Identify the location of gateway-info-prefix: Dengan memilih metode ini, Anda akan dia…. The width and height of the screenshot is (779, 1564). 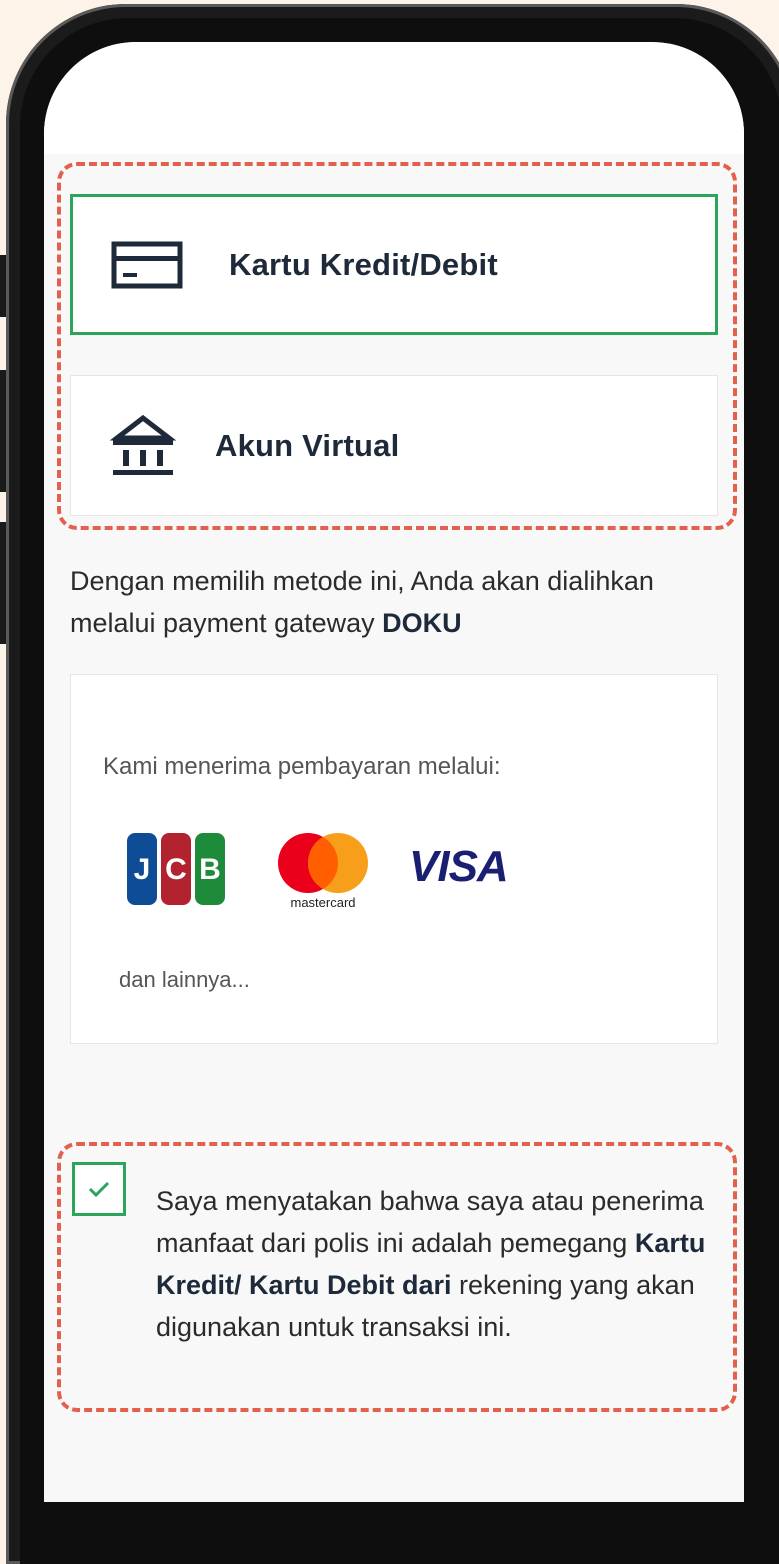
(362, 602).